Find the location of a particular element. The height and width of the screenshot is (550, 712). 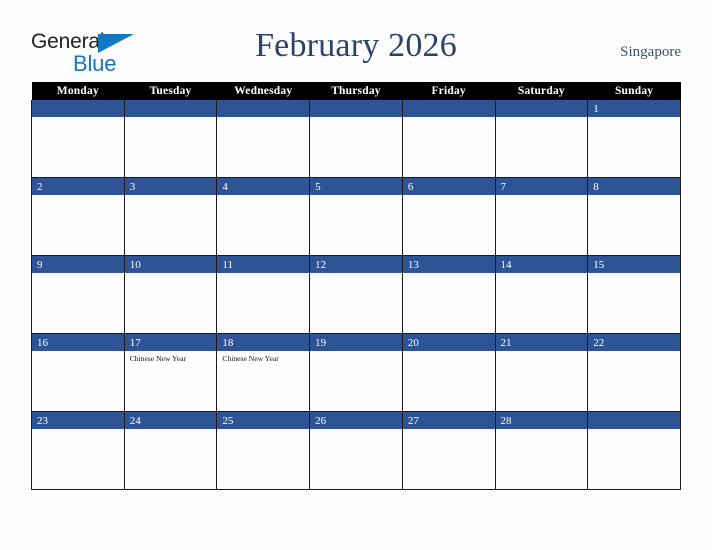

day-number: 1 is located at coordinates (634, 108).